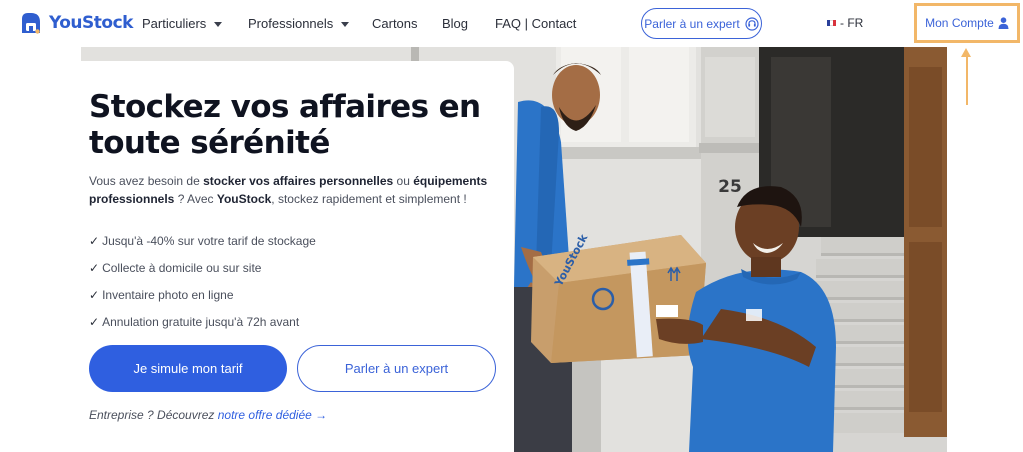 Image resolution: width=1023 pixels, height=452 pixels. I want to click on my-account-button: Mon Compte, so click(967, 23).